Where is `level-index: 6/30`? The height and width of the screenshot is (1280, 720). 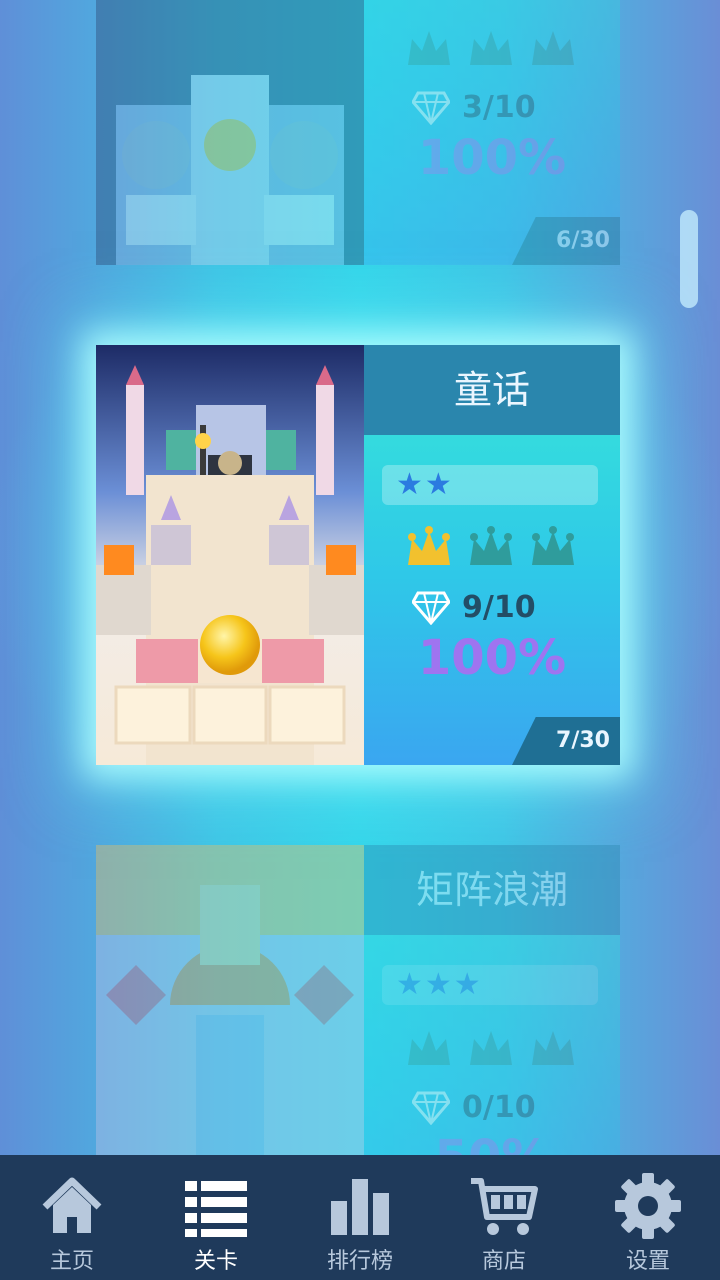
level-index: 6/30 is located at coordinates (566, 241).